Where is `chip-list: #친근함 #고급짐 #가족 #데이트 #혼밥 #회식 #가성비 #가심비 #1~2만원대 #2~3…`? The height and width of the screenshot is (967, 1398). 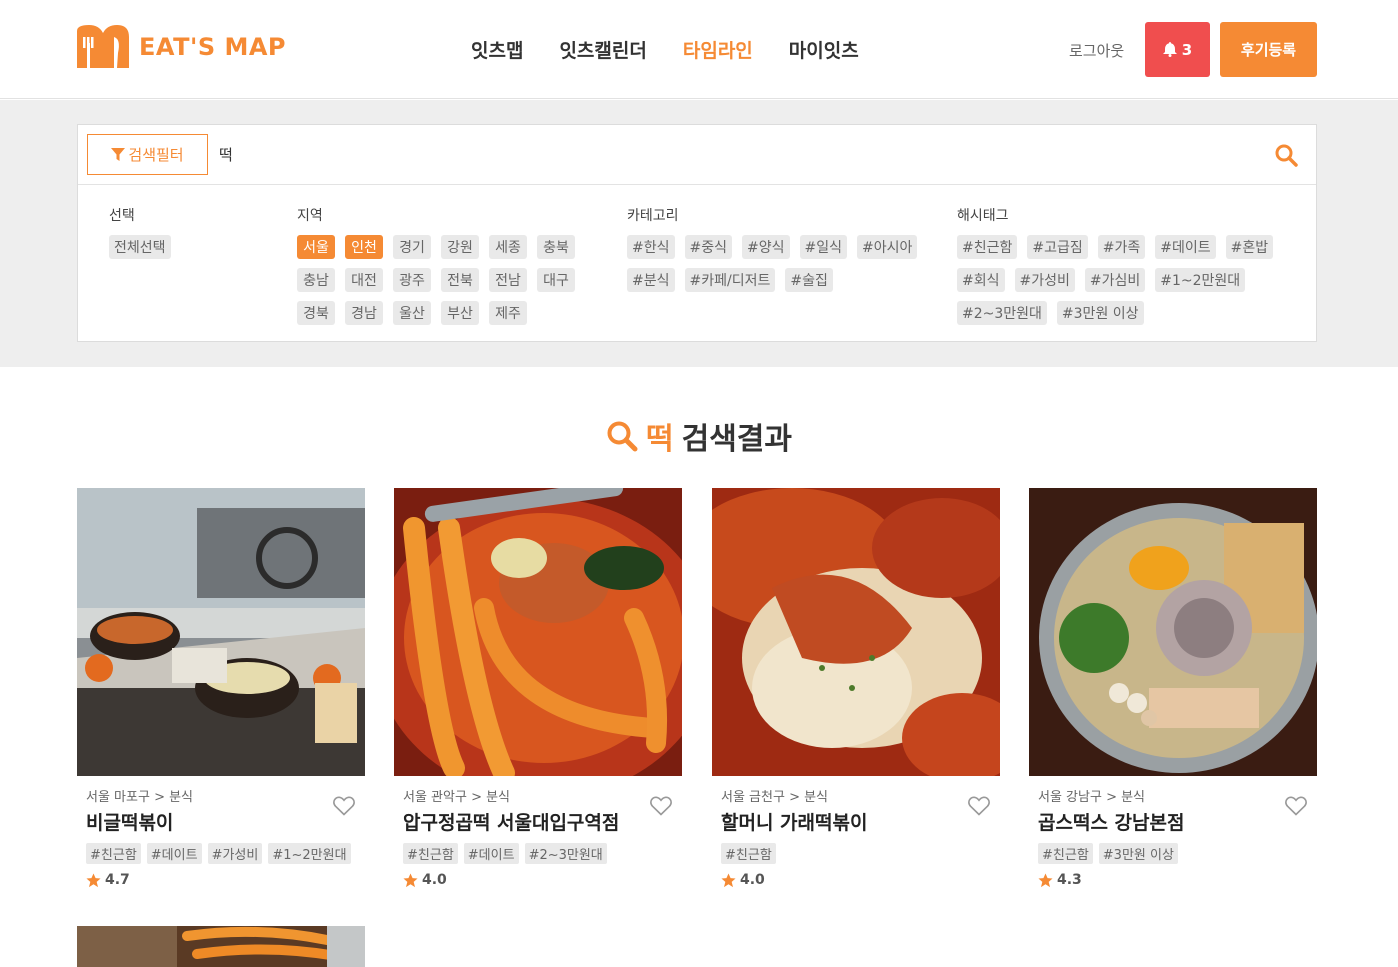
chip-list: #친근함 #고급짐 #가족 #데이트 #혼밥 #회식 #가성비 #가심비 #1~2만원대 #2~3… is located at coordinates (1117, 280).